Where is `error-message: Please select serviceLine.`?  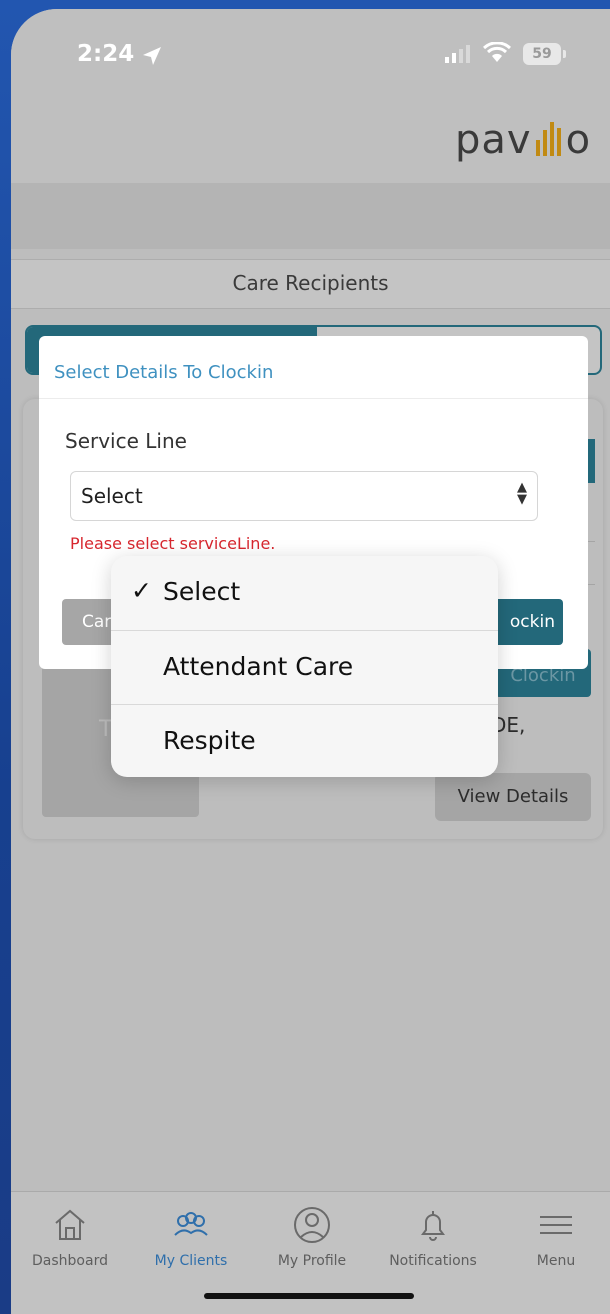 error-message: Please select serviceLine. is located at coordinates (173, 543).